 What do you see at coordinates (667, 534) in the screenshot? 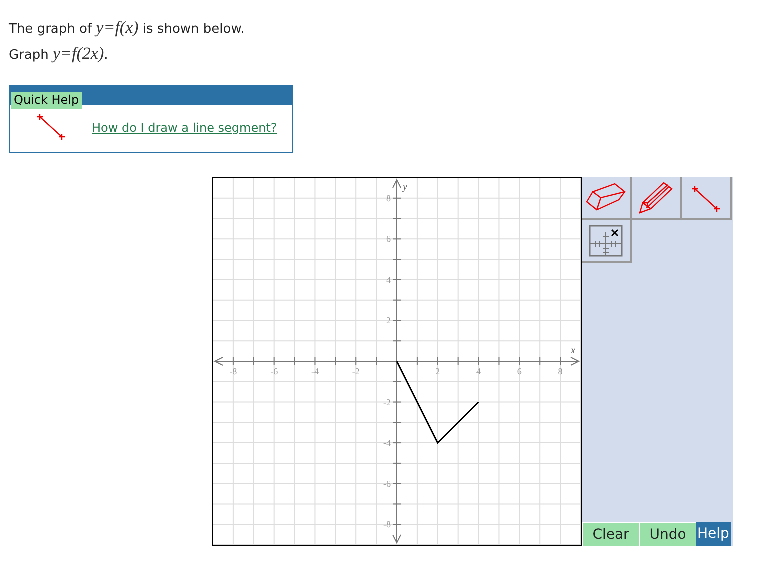
I see `action-button: Undo` at bounding box center [667, 534].